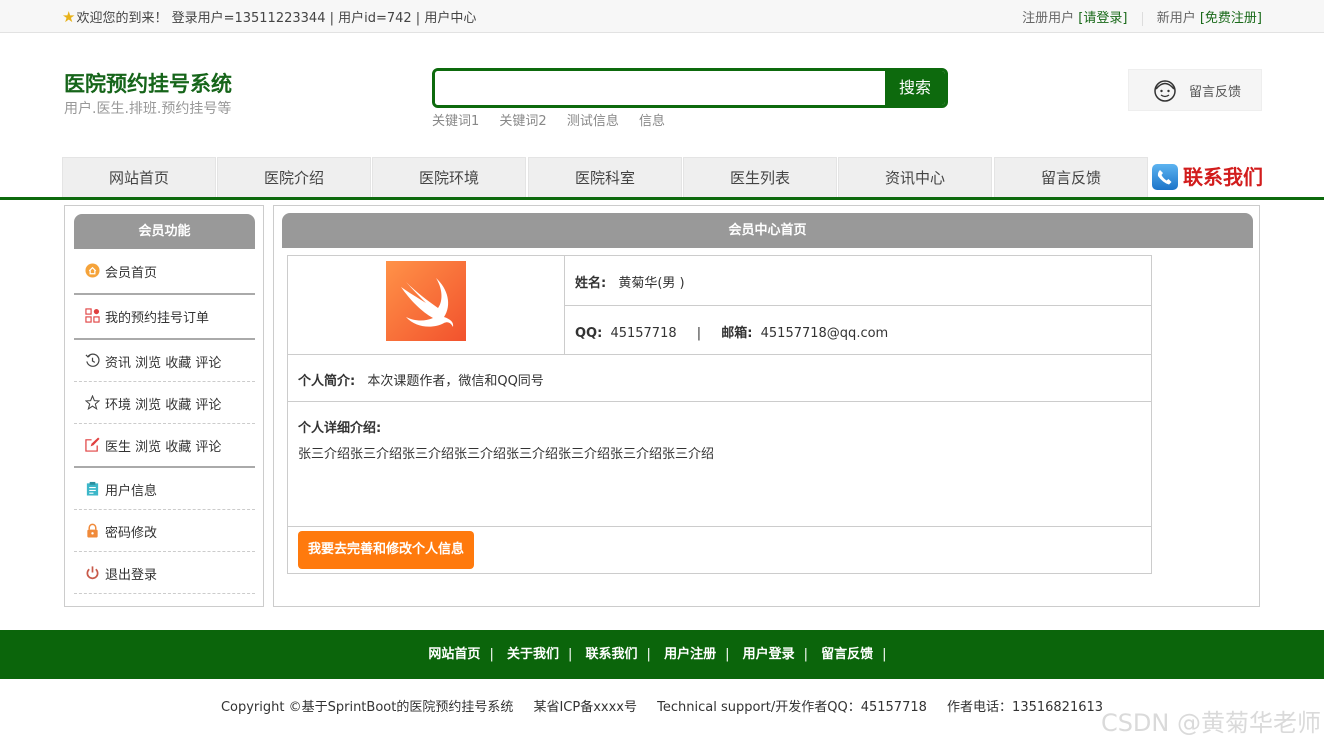  What do you see at coordinates (148, 83) in the screenshot?
I see `site-title: 医院预约挂号系统` at bounding box center [148, 83].